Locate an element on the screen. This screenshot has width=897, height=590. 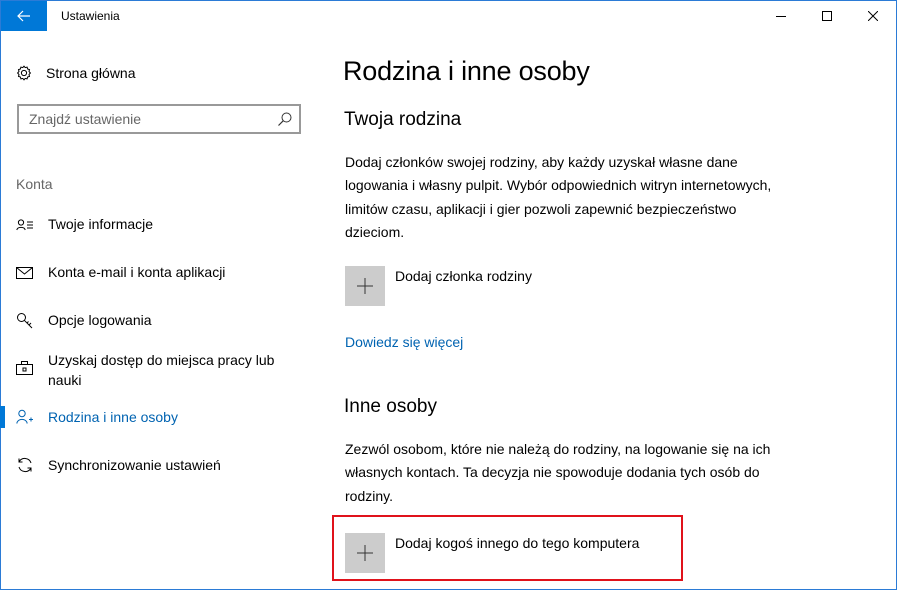
sidebar-item-label: Rodzina i inne osoby is located at coordinates (113, 417).